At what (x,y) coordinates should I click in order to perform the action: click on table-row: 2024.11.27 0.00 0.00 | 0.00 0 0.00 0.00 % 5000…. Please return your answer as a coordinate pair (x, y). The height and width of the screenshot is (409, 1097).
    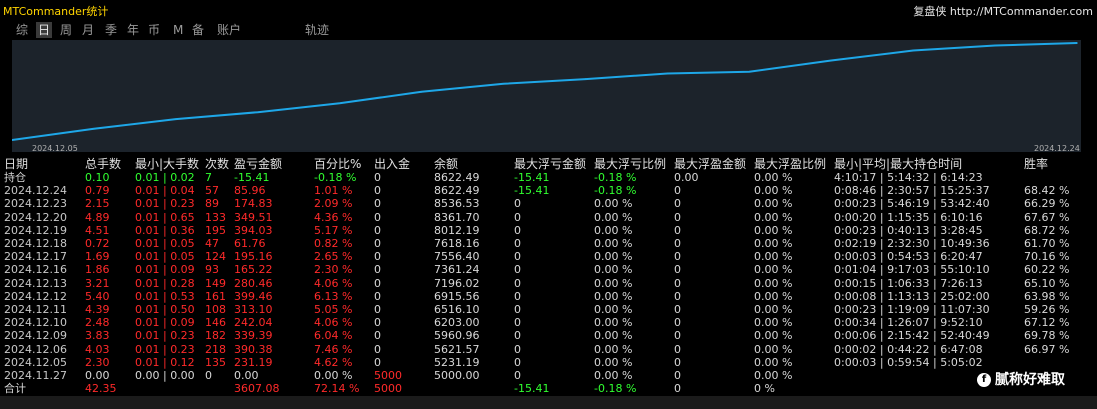
    Looking at the image, I should click on (550, 375).